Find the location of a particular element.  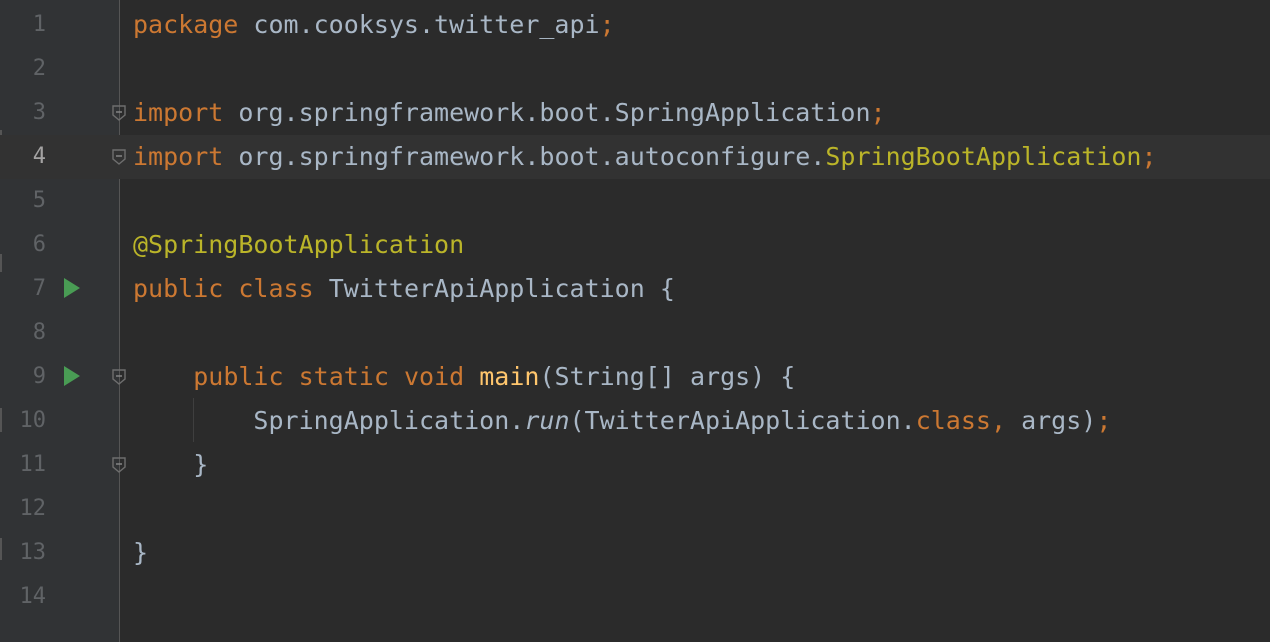

code-line: 2 is located at coordinates (635, 69).